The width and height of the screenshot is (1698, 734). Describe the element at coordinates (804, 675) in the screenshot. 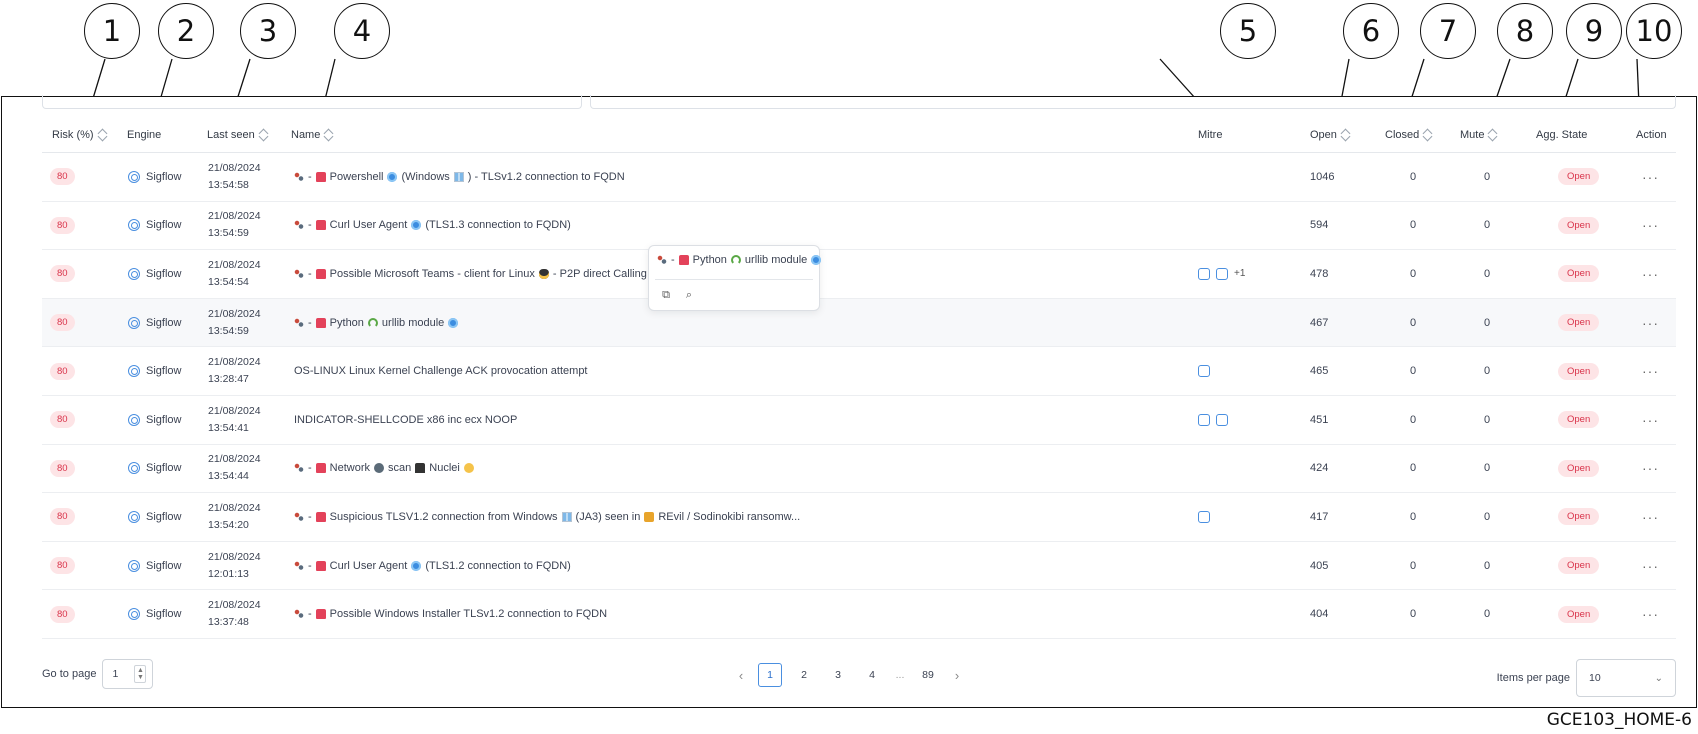

I see `page-button: 2` at that location.